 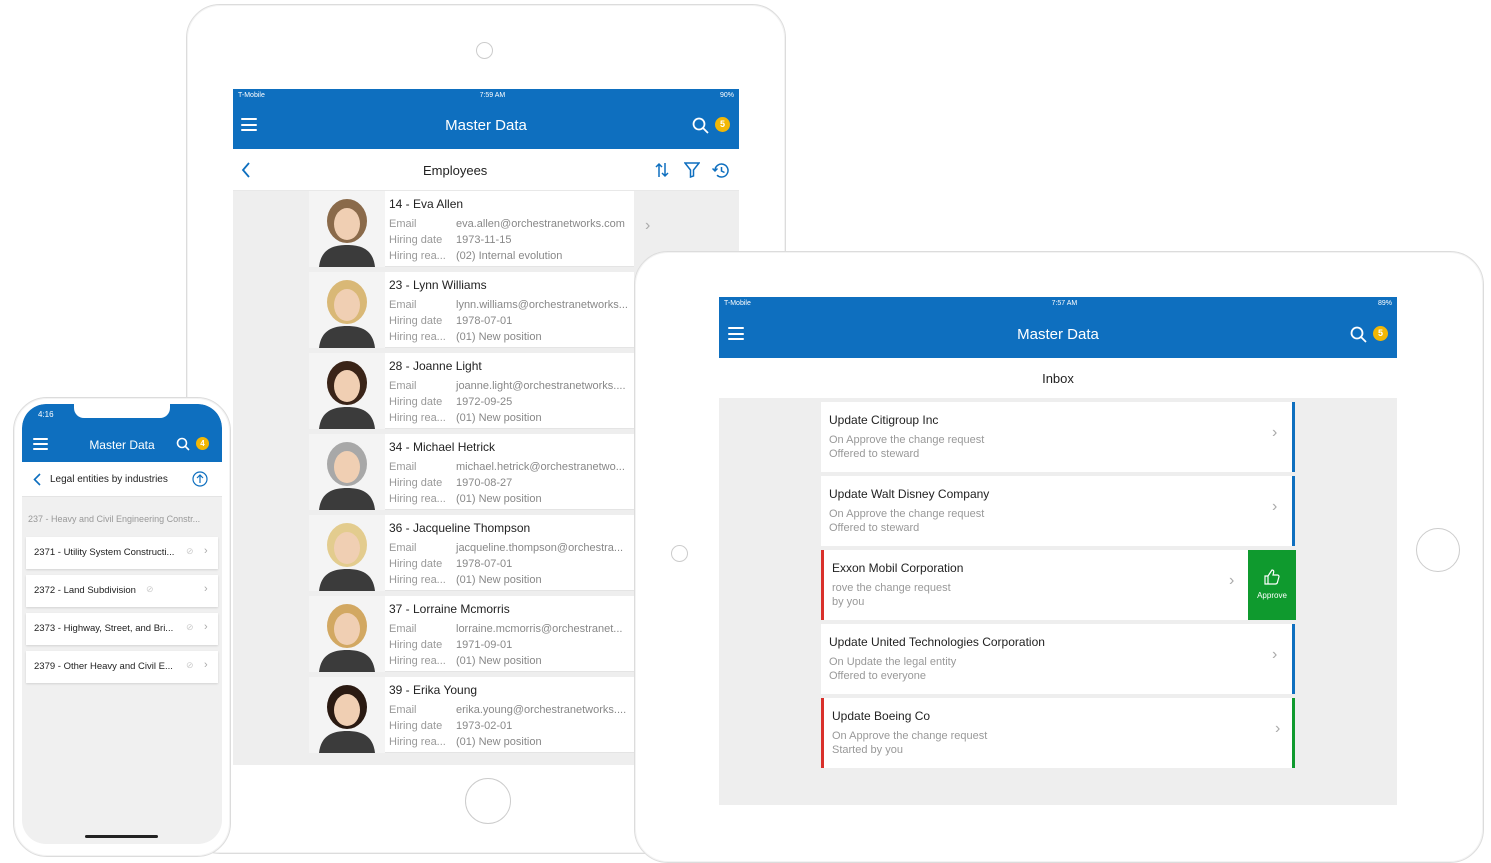 I want to click on industry-item: 2373 - Highway, Street, and Bri... ⊘ ›, so click(x=122, y=629).